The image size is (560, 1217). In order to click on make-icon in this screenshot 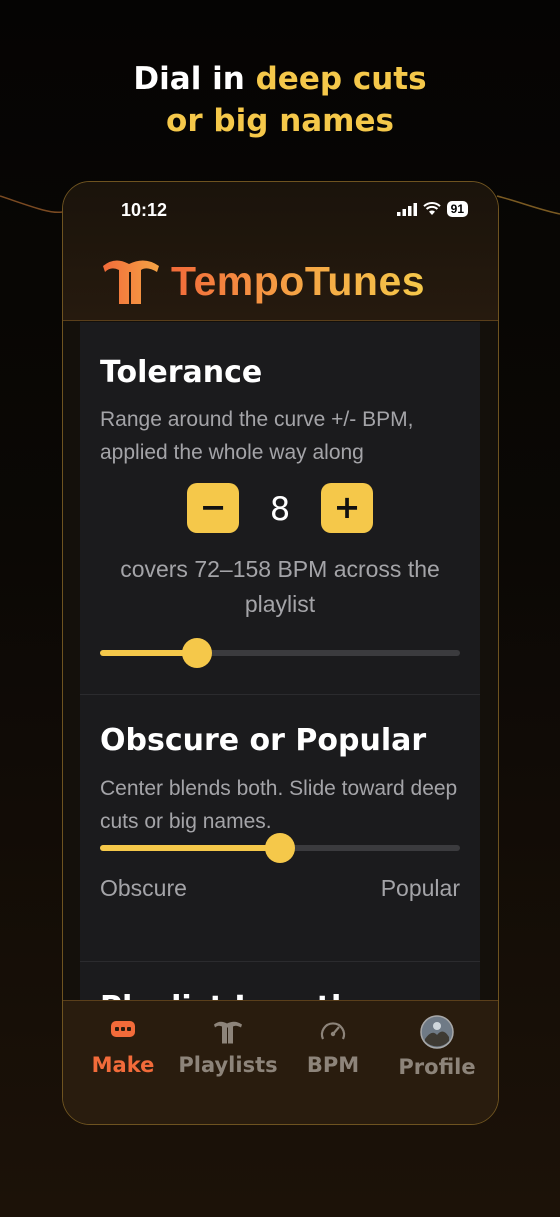, I will do `click(123, 1029)`.